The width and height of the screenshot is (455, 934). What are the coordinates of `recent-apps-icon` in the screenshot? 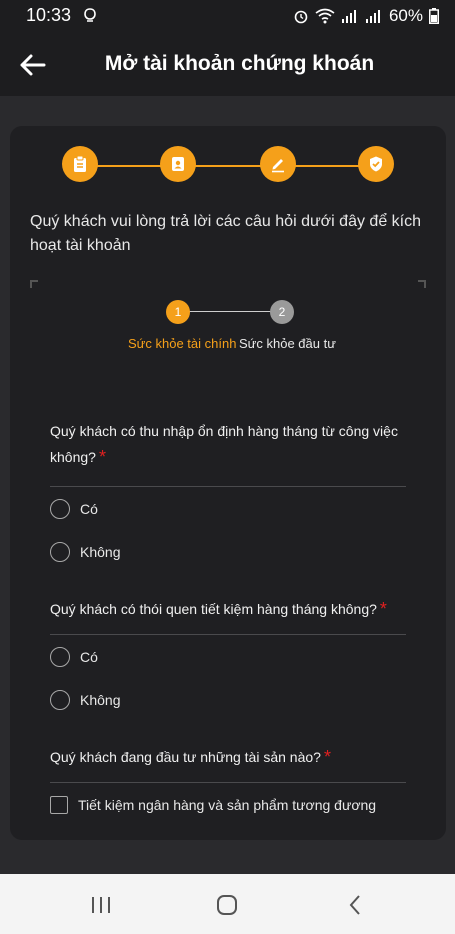 It's located at (101, 905).